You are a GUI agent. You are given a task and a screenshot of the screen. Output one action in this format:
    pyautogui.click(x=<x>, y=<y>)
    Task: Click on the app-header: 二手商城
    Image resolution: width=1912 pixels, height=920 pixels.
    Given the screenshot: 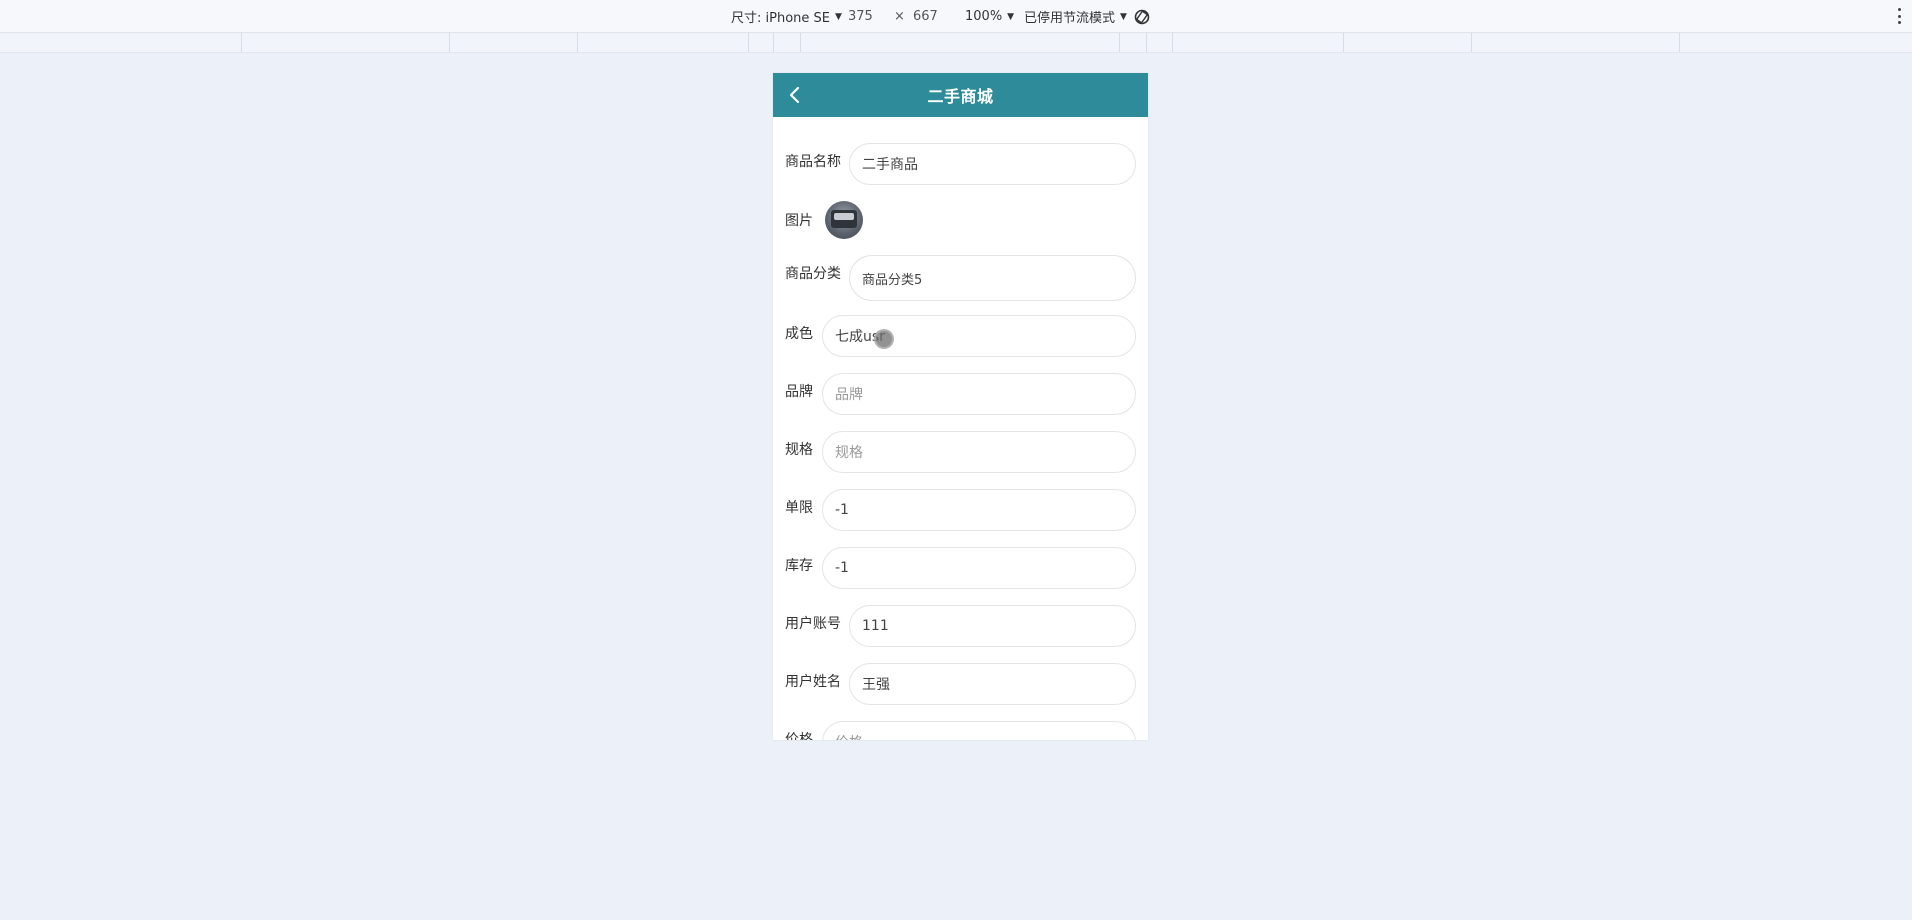 What is the action you would take?
    pyautogui.click(x=960, y=95)
    